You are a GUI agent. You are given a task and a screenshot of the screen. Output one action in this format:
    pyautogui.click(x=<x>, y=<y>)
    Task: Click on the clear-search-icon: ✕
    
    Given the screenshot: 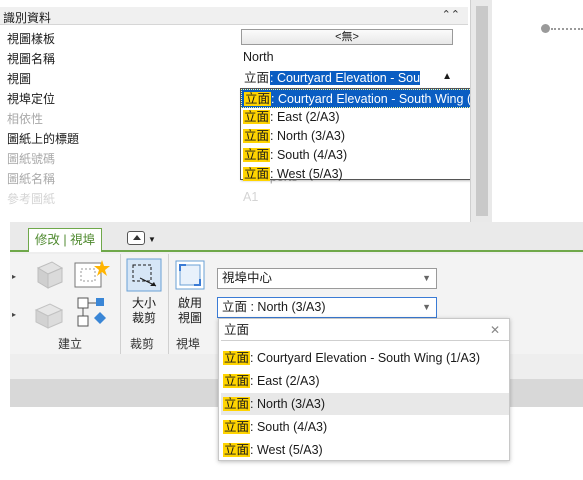 What is the action you would take?
    pyautogui.click(x=495, y=330)
    